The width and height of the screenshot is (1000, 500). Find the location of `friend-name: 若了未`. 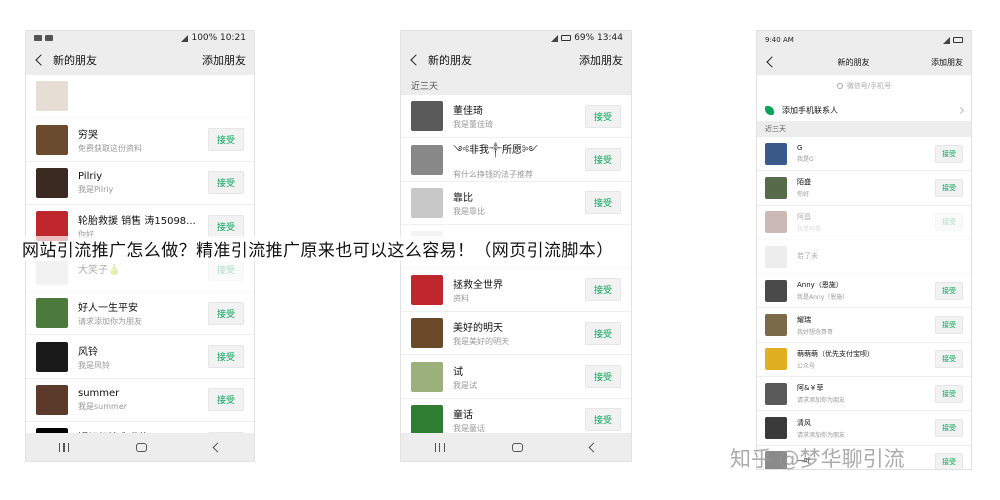

friend-name: 若了未 is located at coordinates (807, 255).